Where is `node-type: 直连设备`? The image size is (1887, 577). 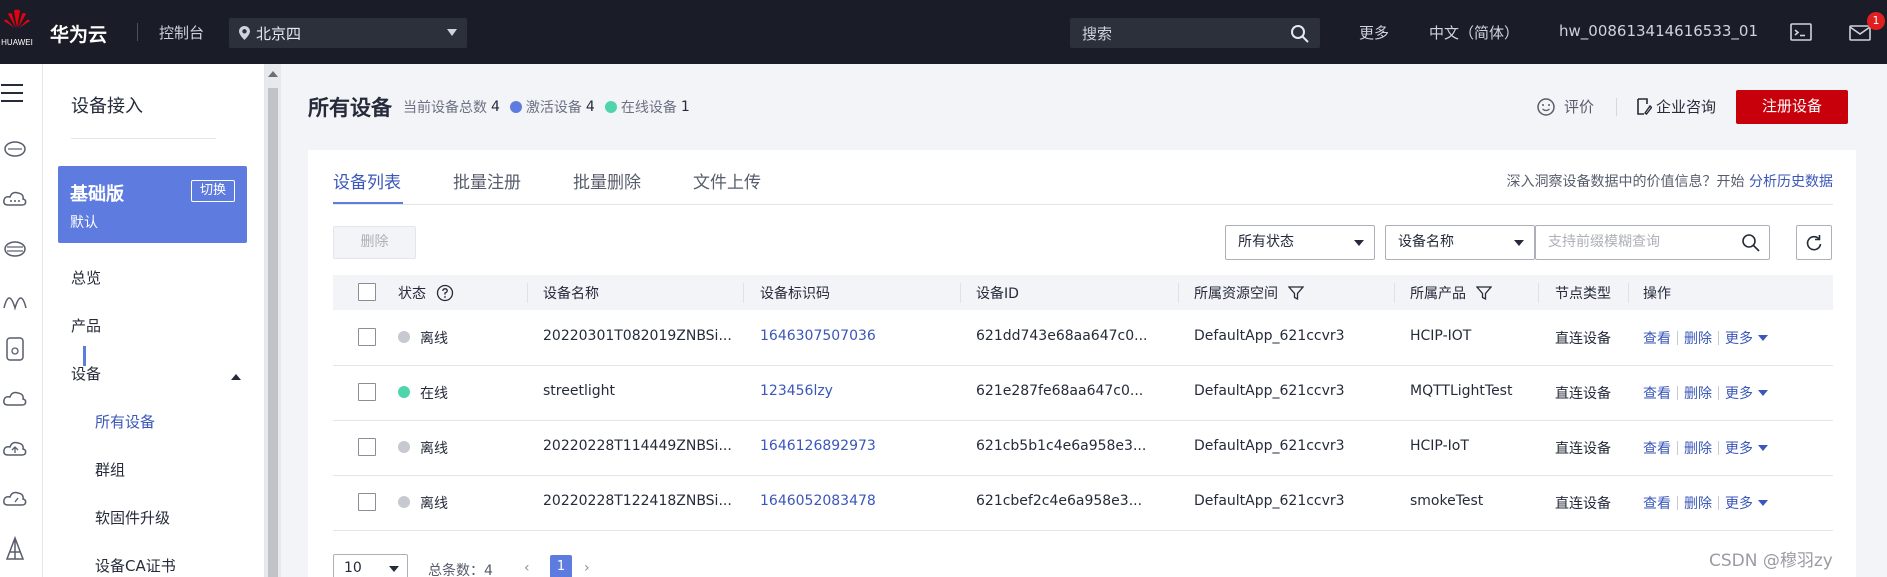
node-type: 直连设备 is located at coordinates (1583, 504).